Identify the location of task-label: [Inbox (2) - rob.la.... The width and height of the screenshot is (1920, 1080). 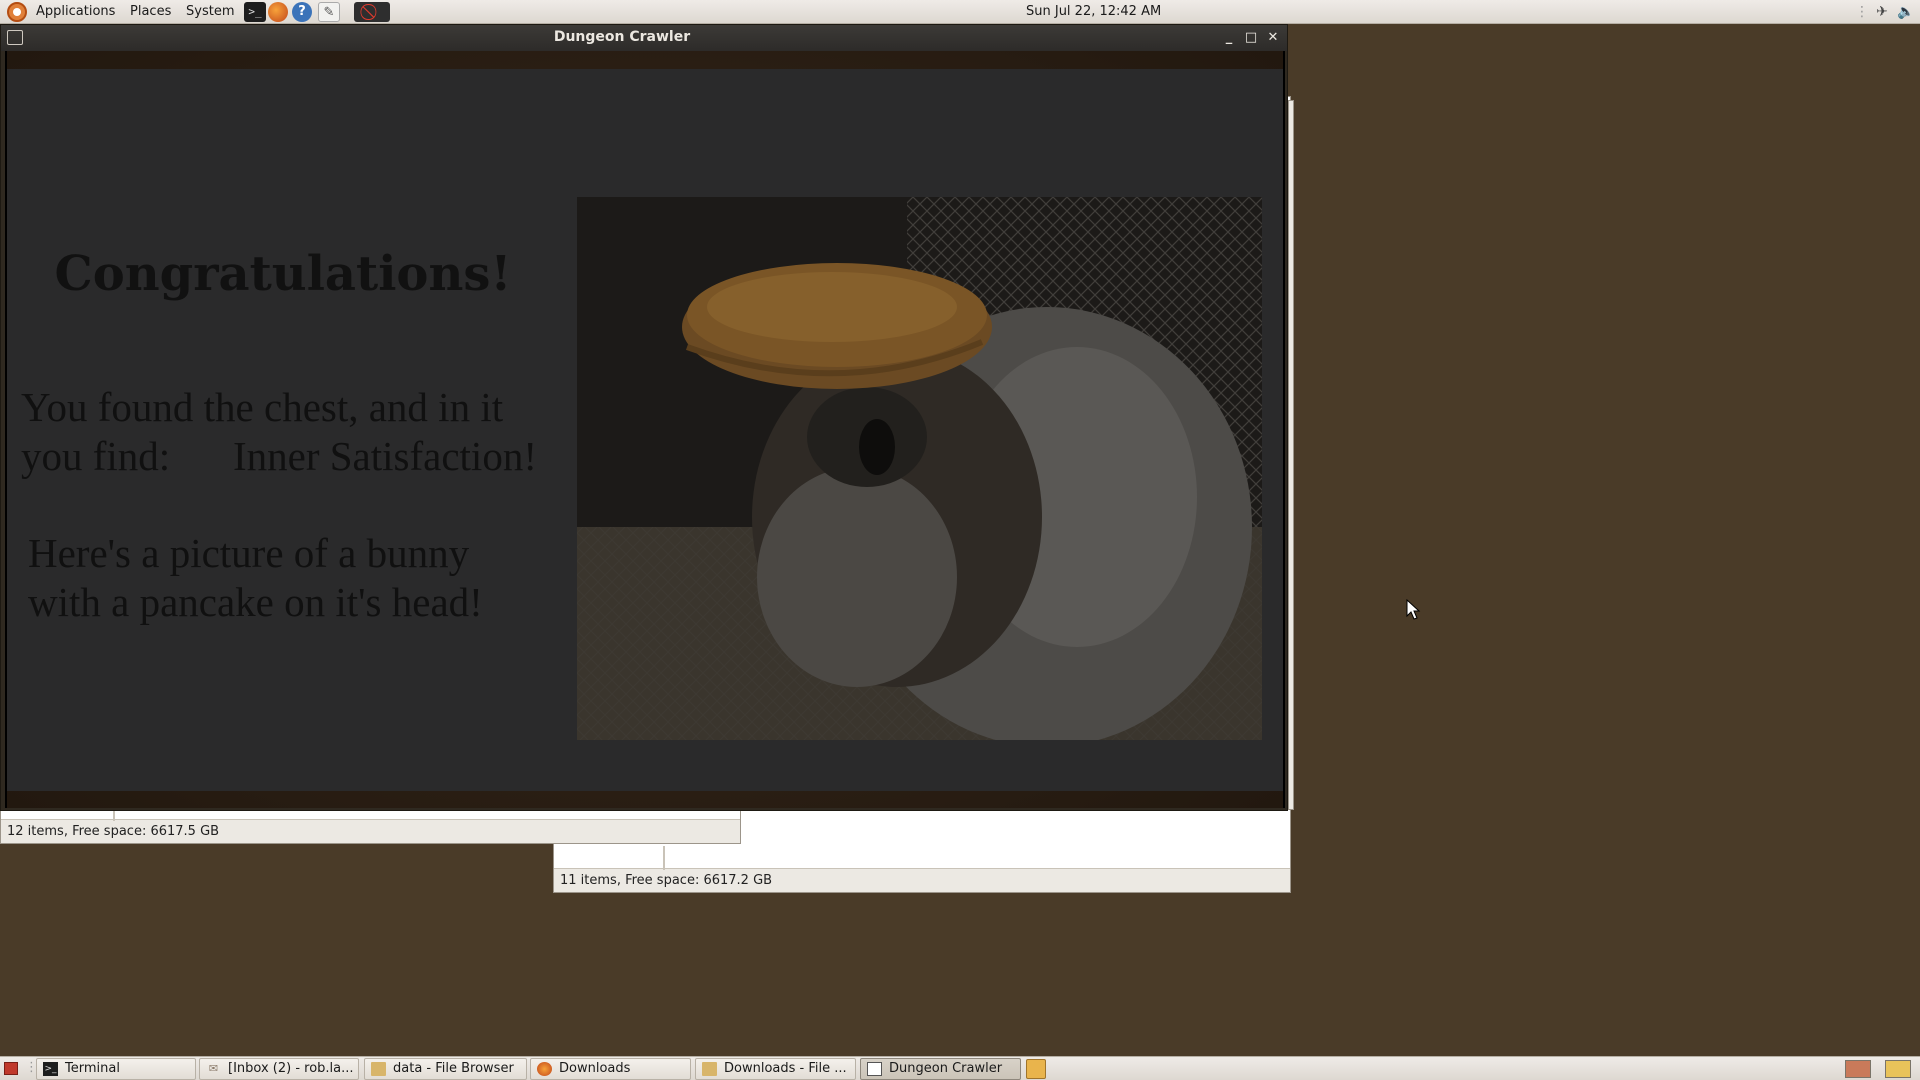
(291, 1068).